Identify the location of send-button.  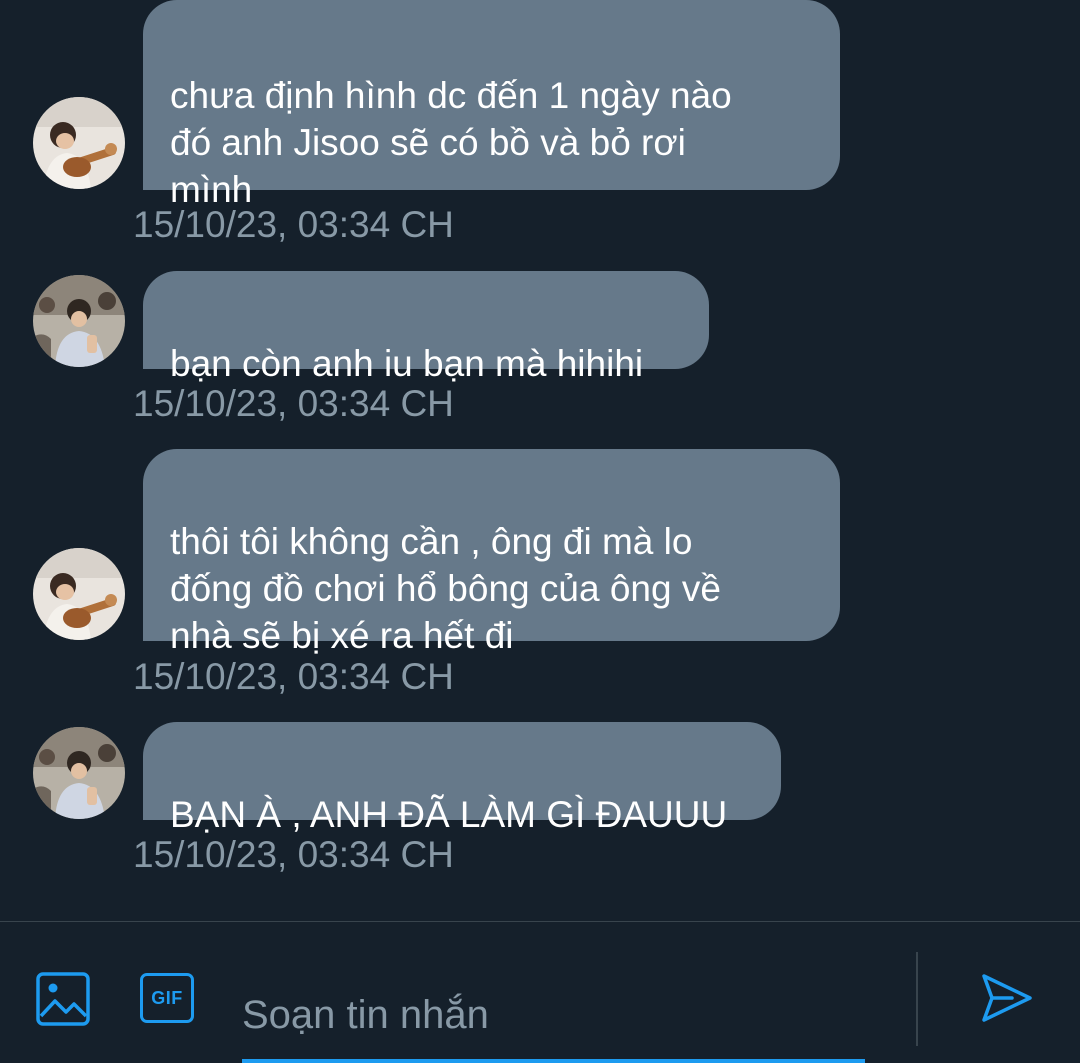
(1006, 998).